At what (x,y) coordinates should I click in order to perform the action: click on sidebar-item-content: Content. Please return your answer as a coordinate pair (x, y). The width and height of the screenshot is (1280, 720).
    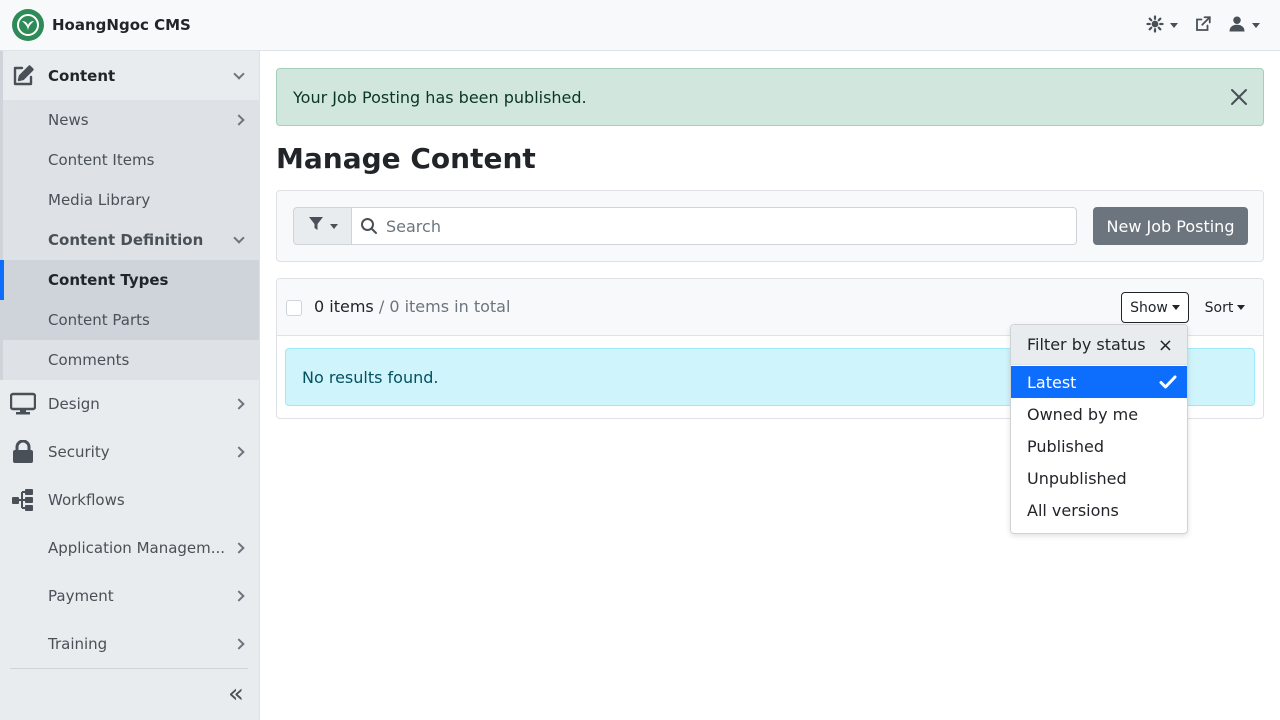
    Looking at the image, I should click on (129, 75).